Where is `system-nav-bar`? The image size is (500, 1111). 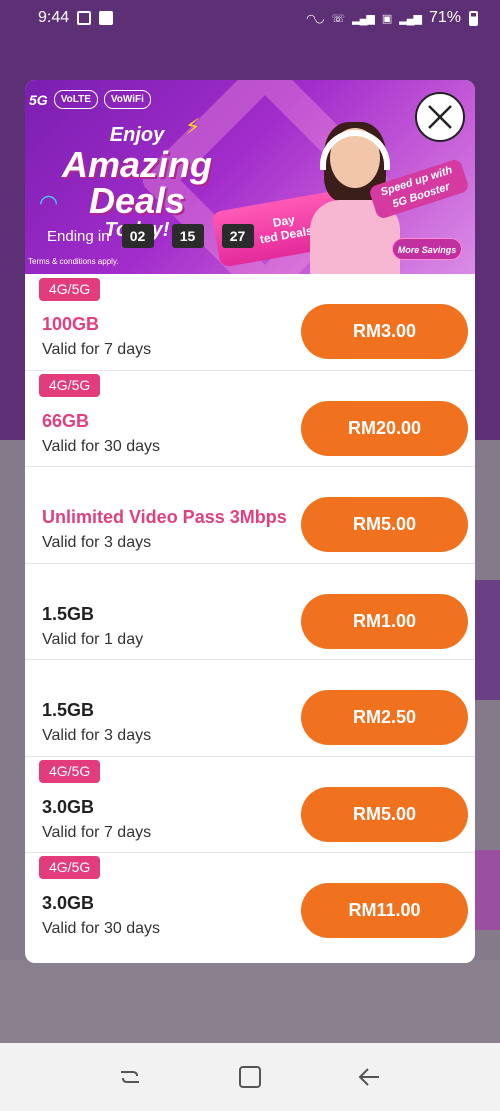
system-nav-bar is located at coordinates (250, 1077).